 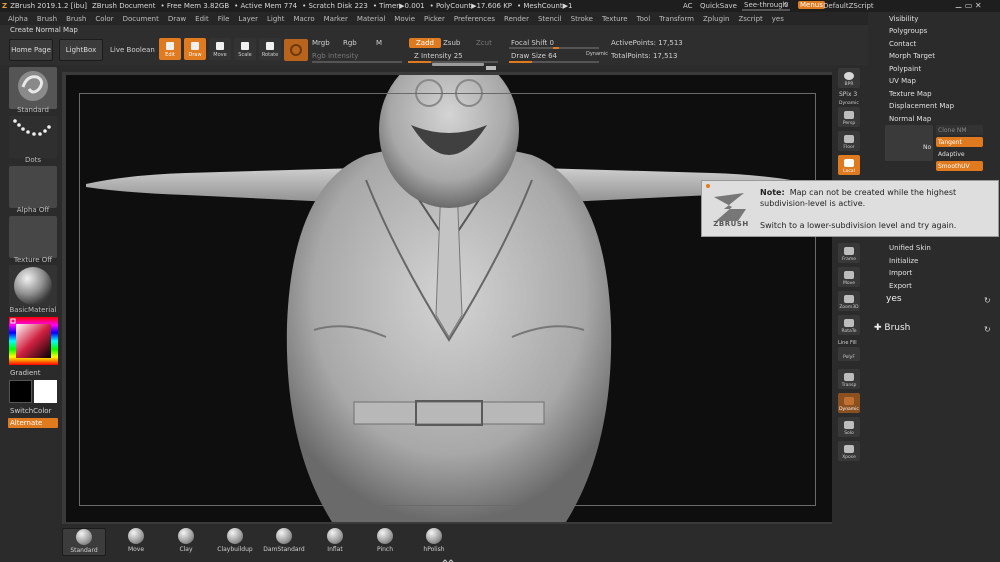 What do you see at coordinates (959, 154) in the screenshot?
I see `adaptive-toggle: Adaptive` at bounding box center [959, 154].